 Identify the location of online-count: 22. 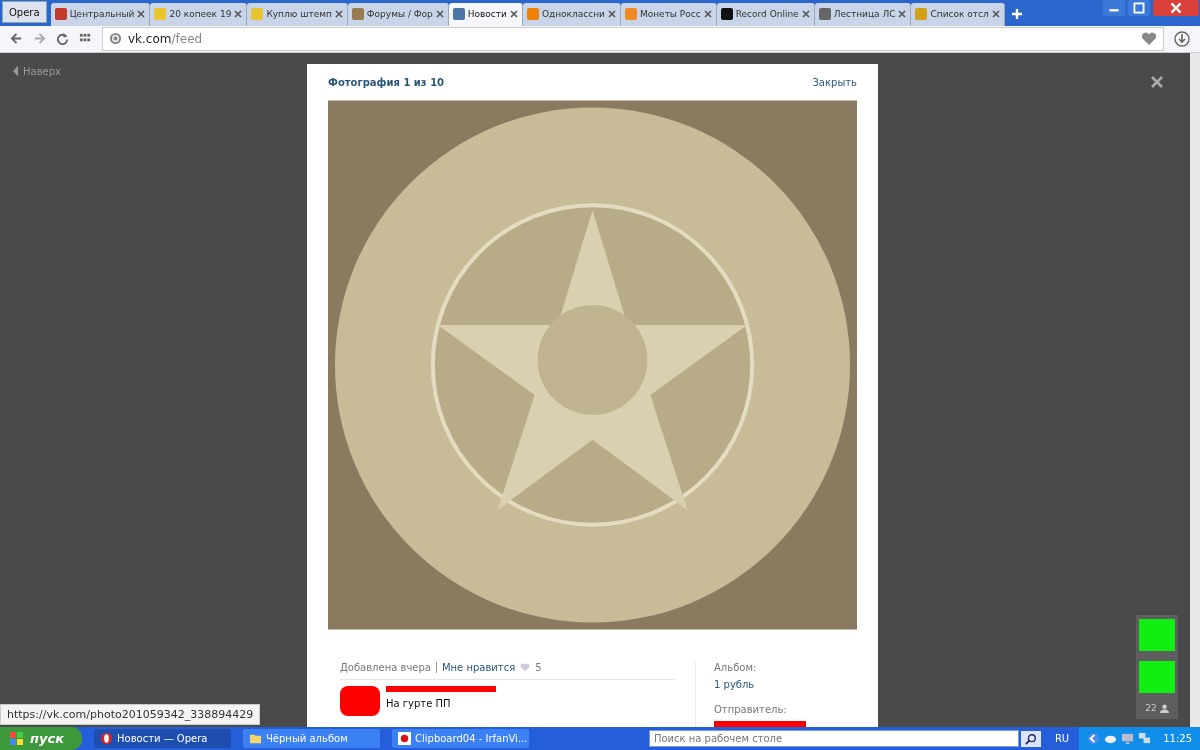
(1151, 708).